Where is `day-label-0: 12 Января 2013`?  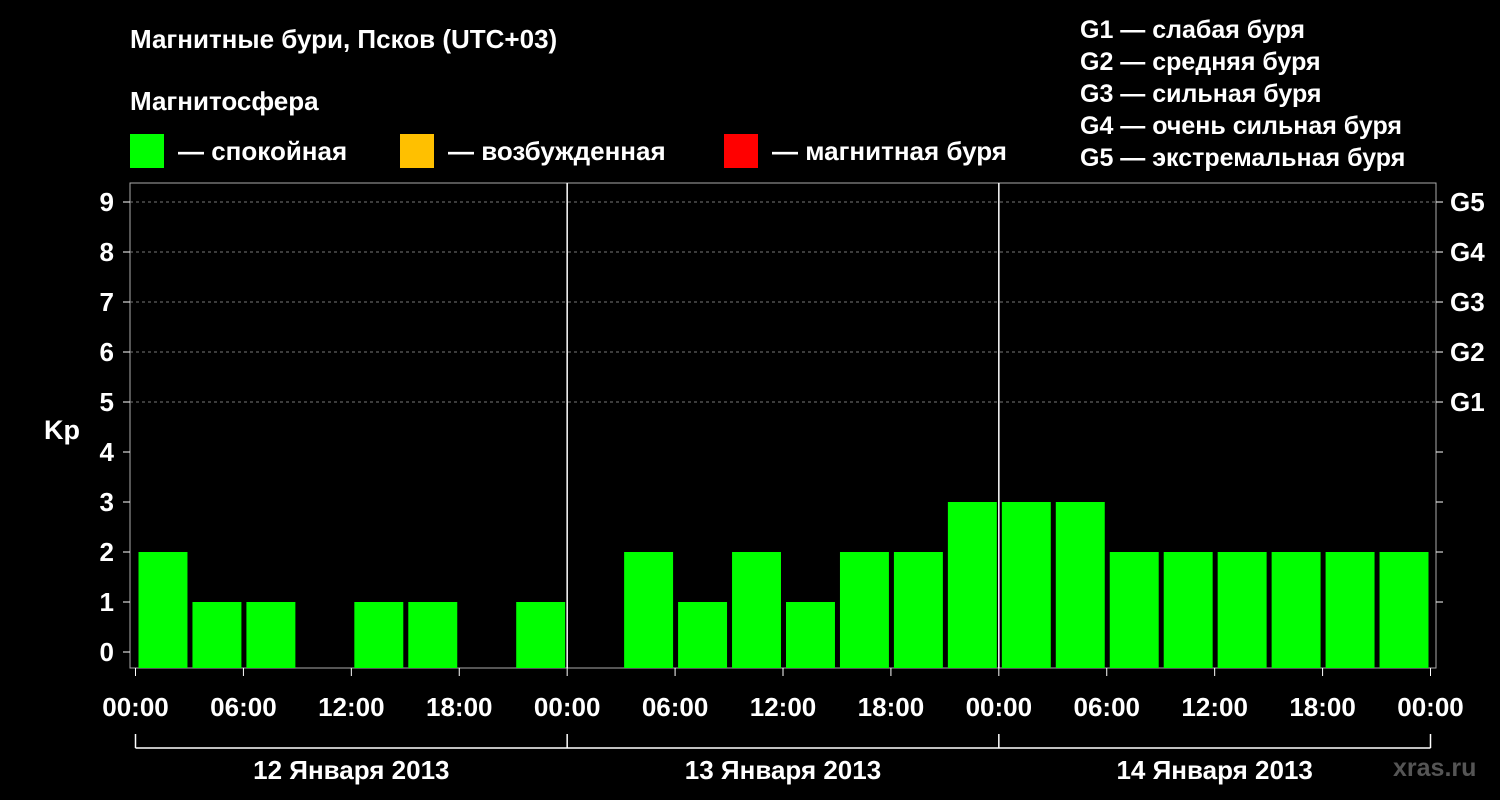
day-label-0: 12 Января 2013 is located at coordinates (351, 770).